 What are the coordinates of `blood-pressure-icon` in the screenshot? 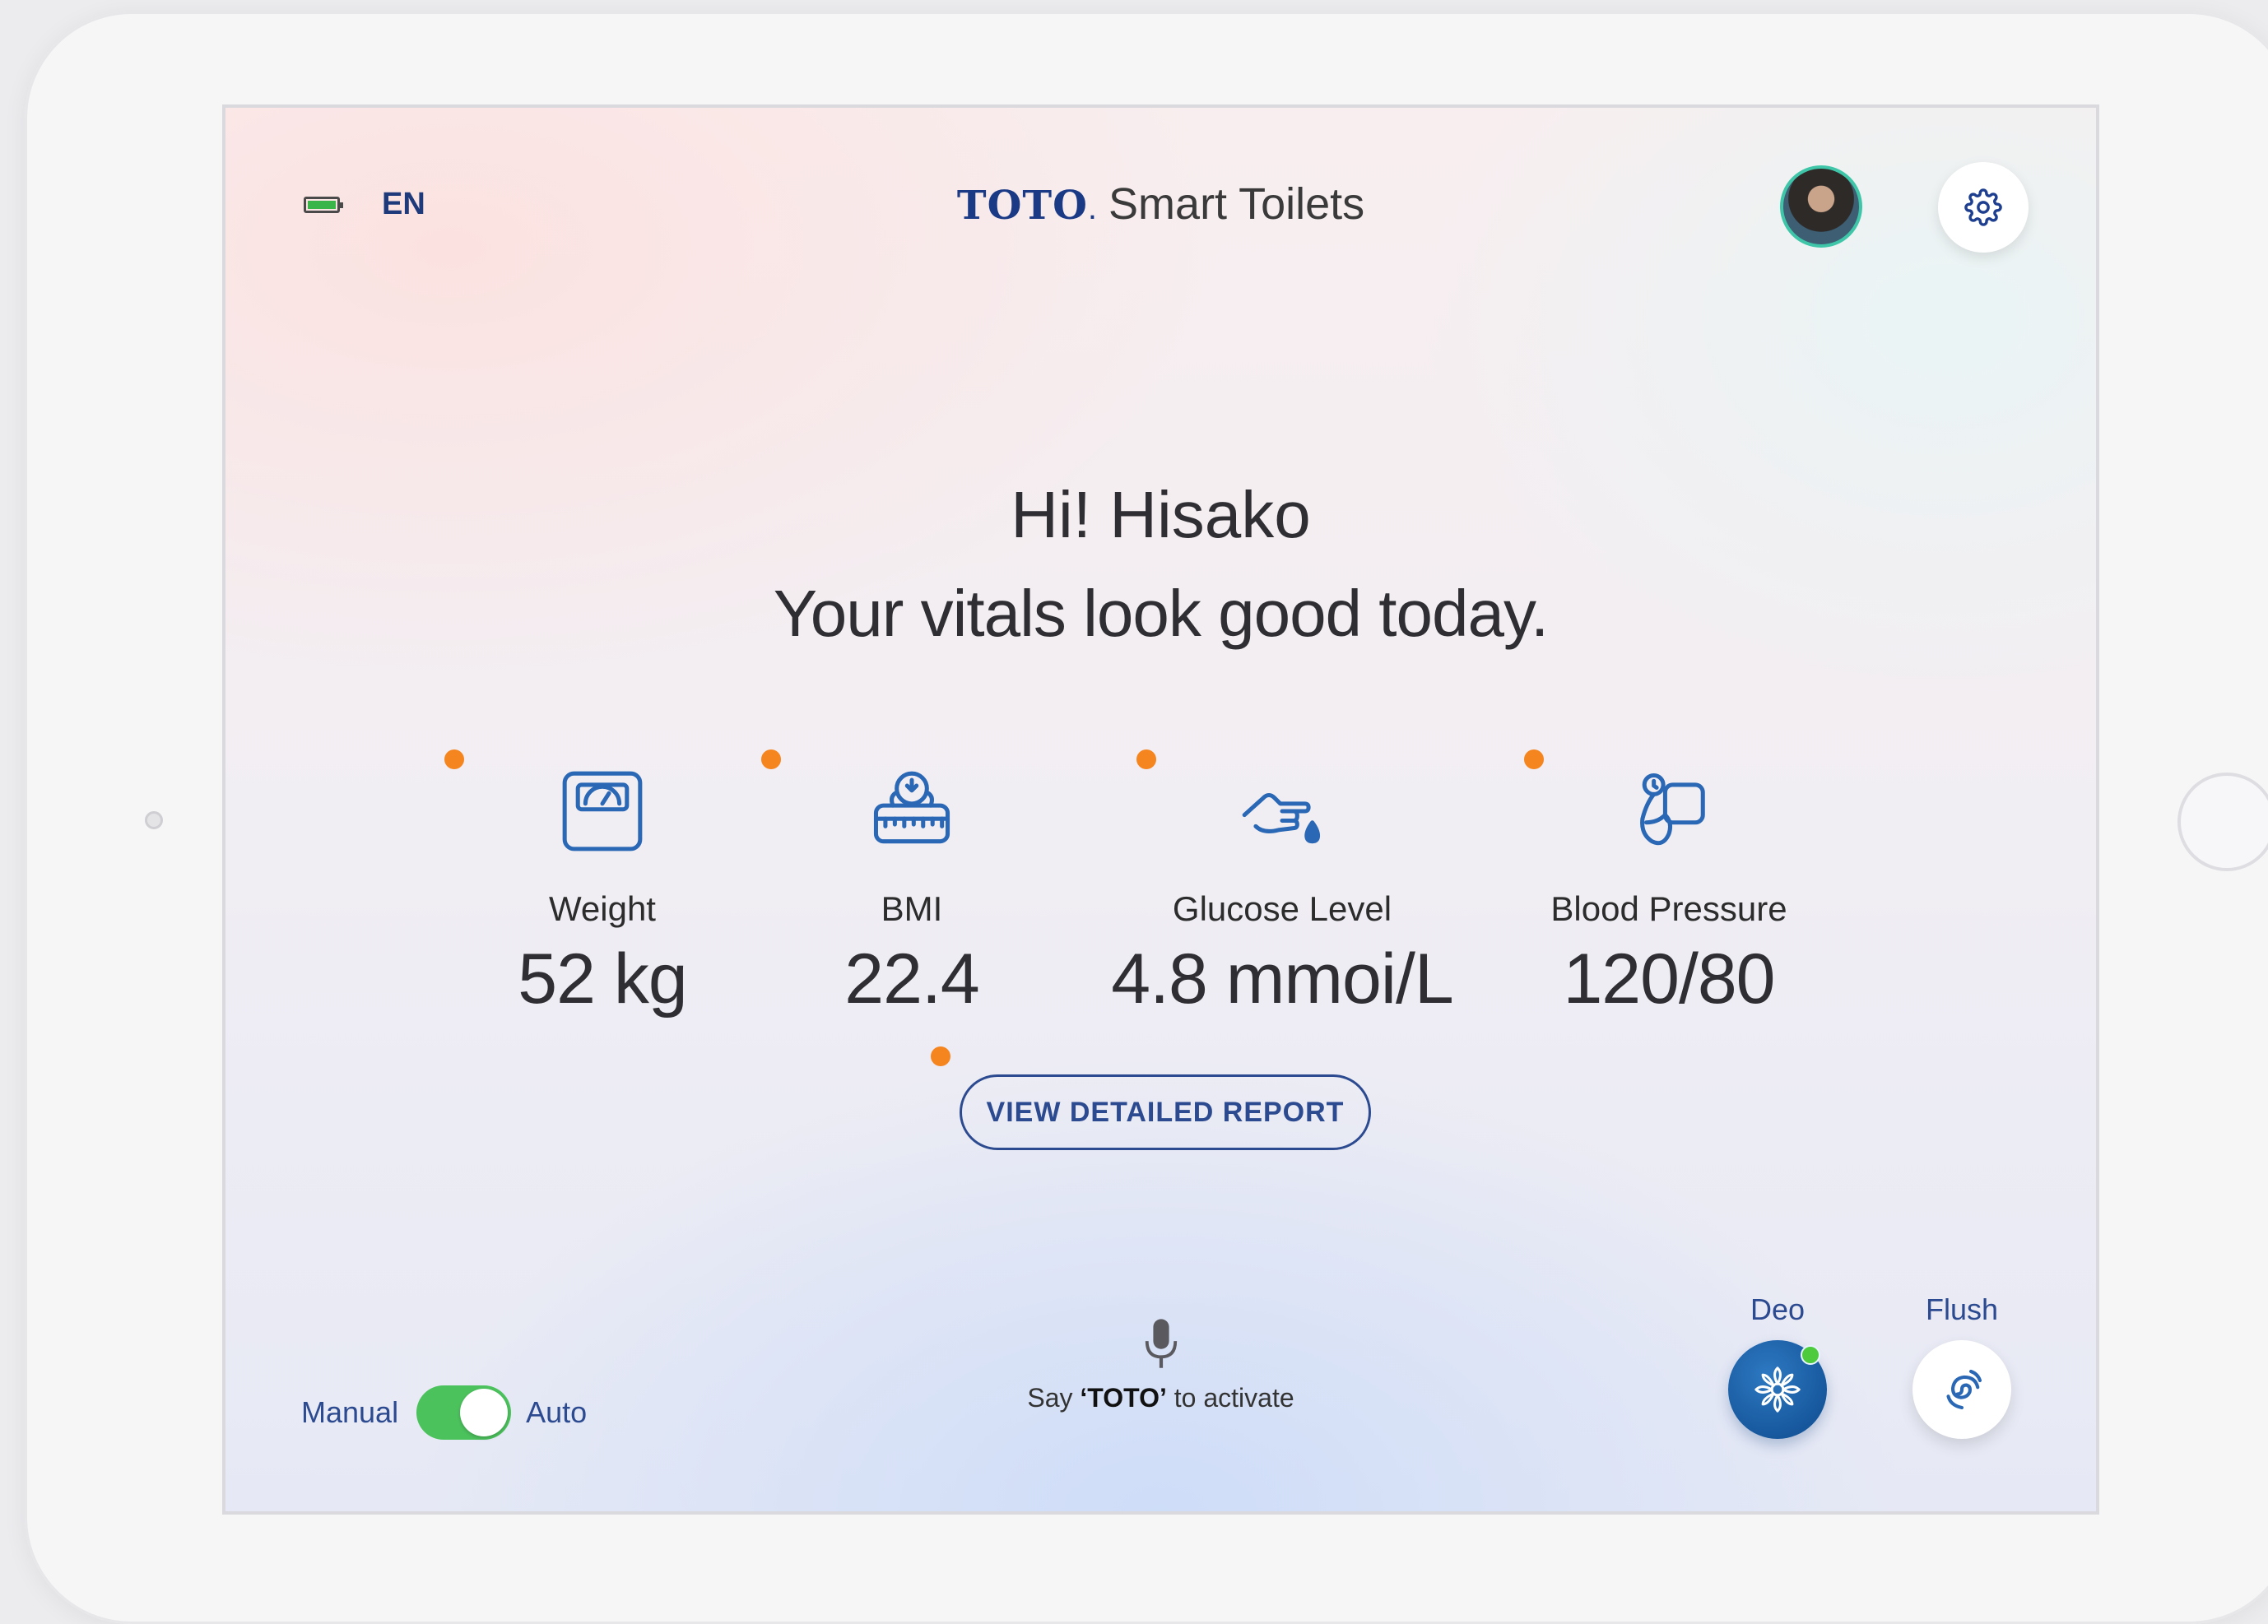 It's located at (1672, 809).